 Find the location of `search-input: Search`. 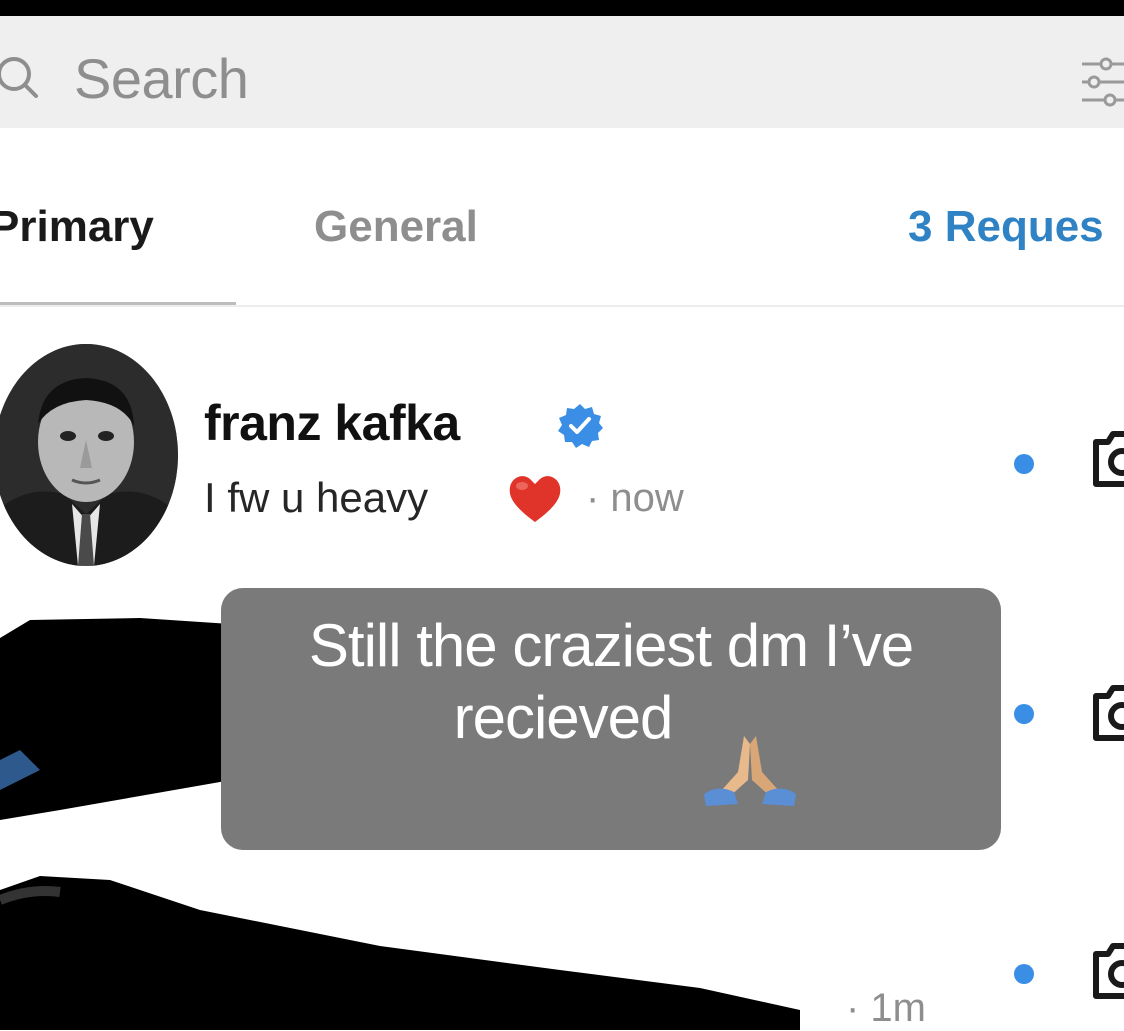

search-input: Search is located at coordinates (161, 78).